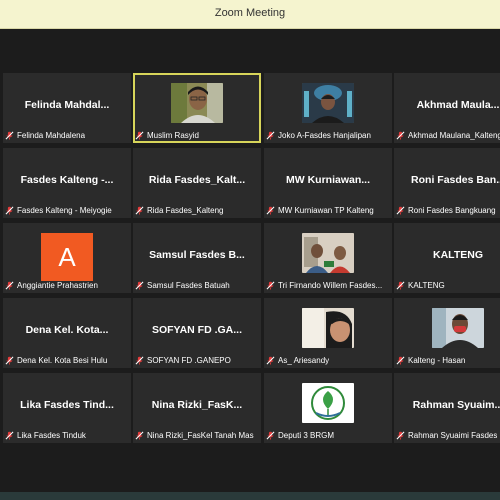  What do you see at coordinates (437, 360) in the screenshot?
I see `participant-name-label: Kalteng - Hasan` at bounding box center [437, 360].